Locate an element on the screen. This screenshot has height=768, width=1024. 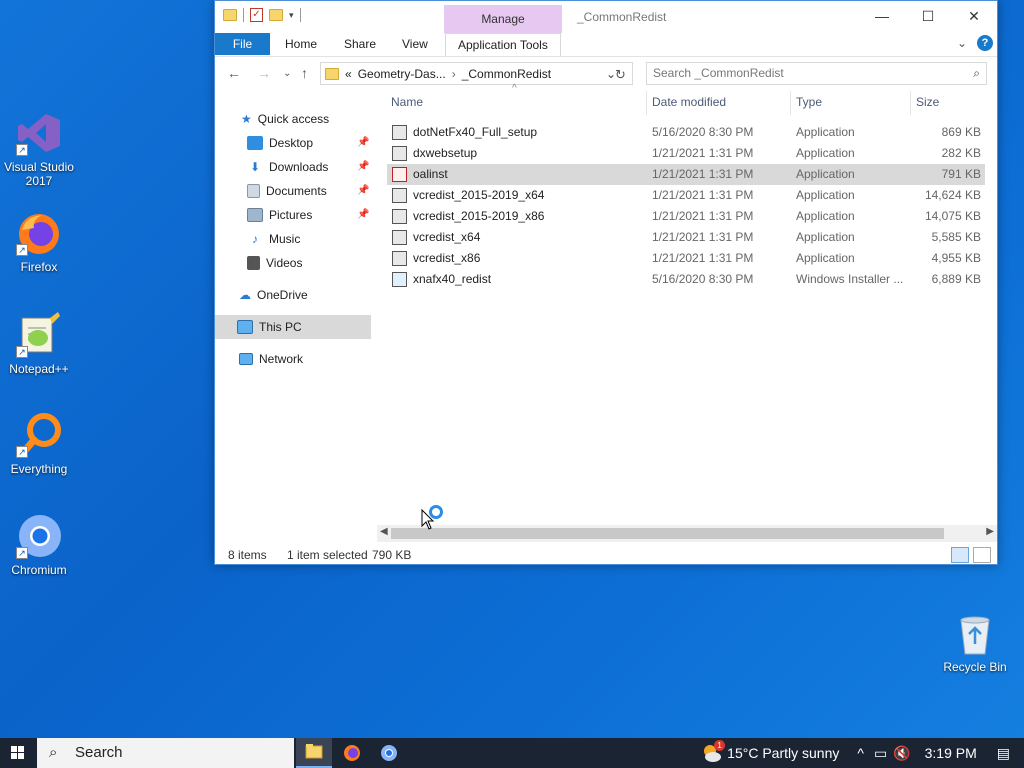
tab-view: View is located at coordinates (415, 44).